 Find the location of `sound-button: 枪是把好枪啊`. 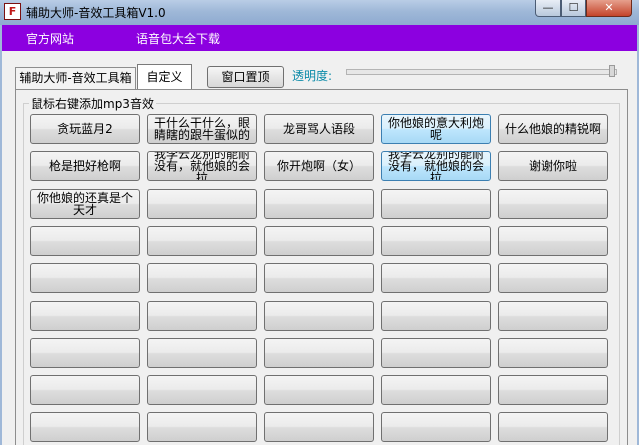

sound-button: 枪是把好枪啊 is located at coordinates (85, 166).